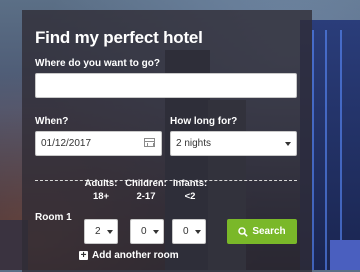  I want to click on children-select: 0, so click(147, 231).